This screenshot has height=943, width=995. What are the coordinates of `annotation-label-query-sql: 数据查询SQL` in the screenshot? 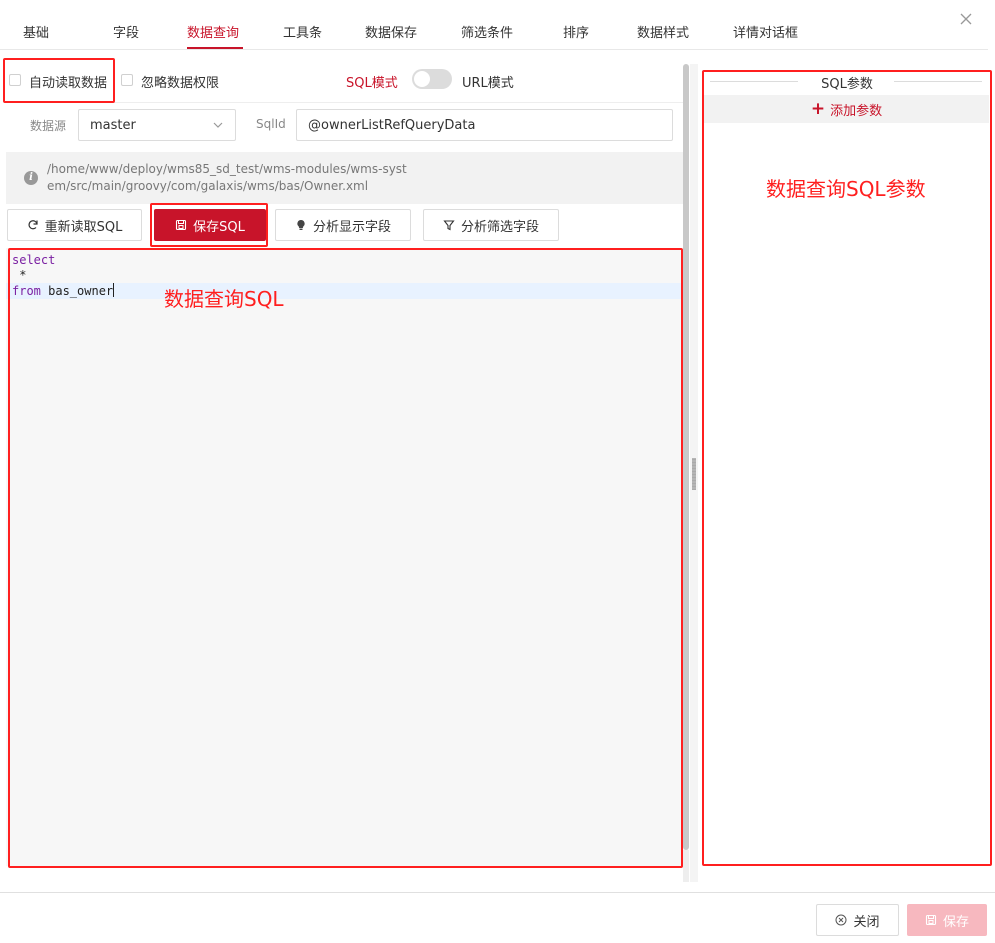 It's located at (224, 299).